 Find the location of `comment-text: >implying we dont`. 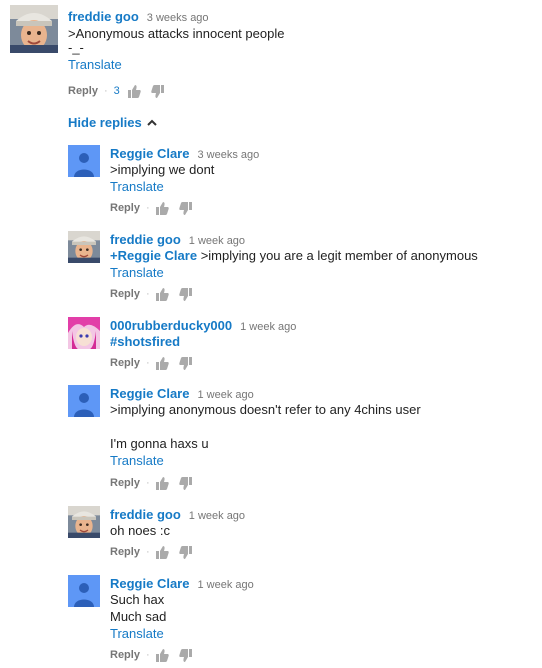

comment-text: >implying we dont is located at coordinates (162, 169).